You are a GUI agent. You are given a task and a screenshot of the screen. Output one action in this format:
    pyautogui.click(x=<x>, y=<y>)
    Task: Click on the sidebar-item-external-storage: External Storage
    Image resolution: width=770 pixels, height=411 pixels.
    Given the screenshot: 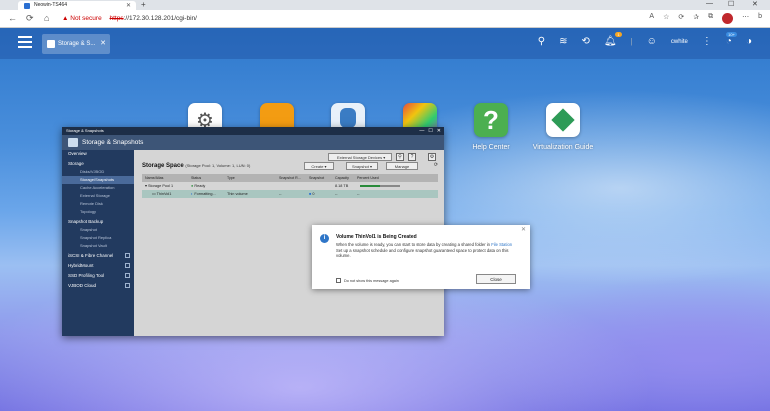 What is the action you would take?
    pyautogui.click(x=98, y=196)
    